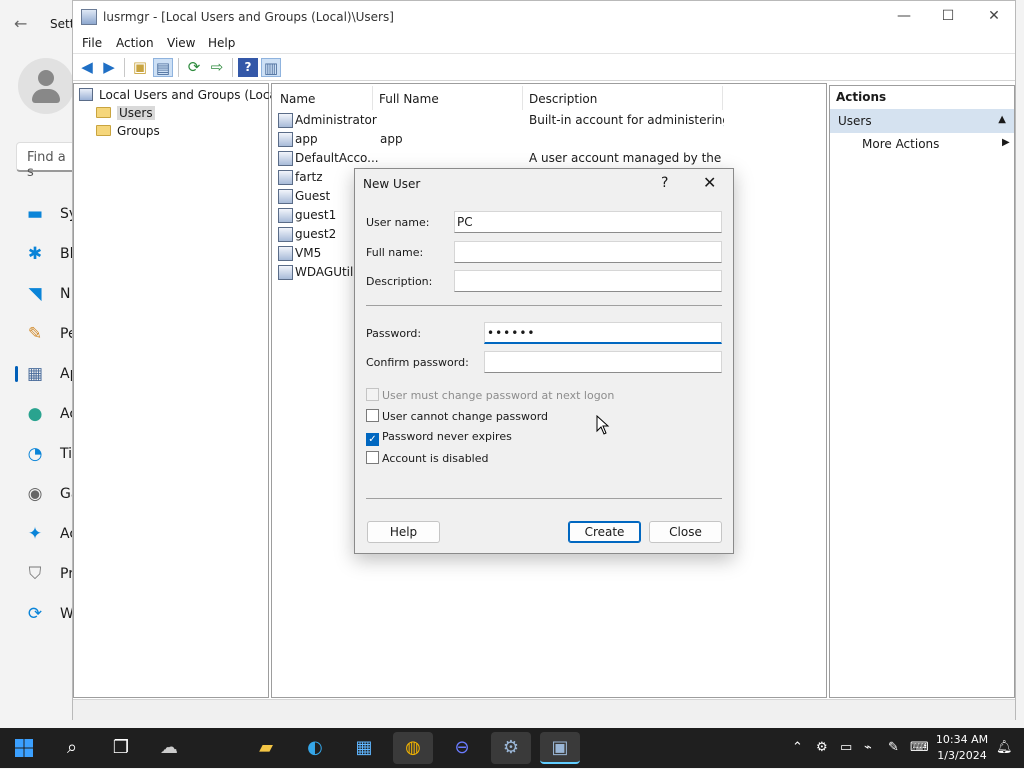 The width and height of the screenshot is (1024, 769). Describe the element at coordinates (35, 534) in the screenshot. I see `accessibility-icon: ✦` at that location.